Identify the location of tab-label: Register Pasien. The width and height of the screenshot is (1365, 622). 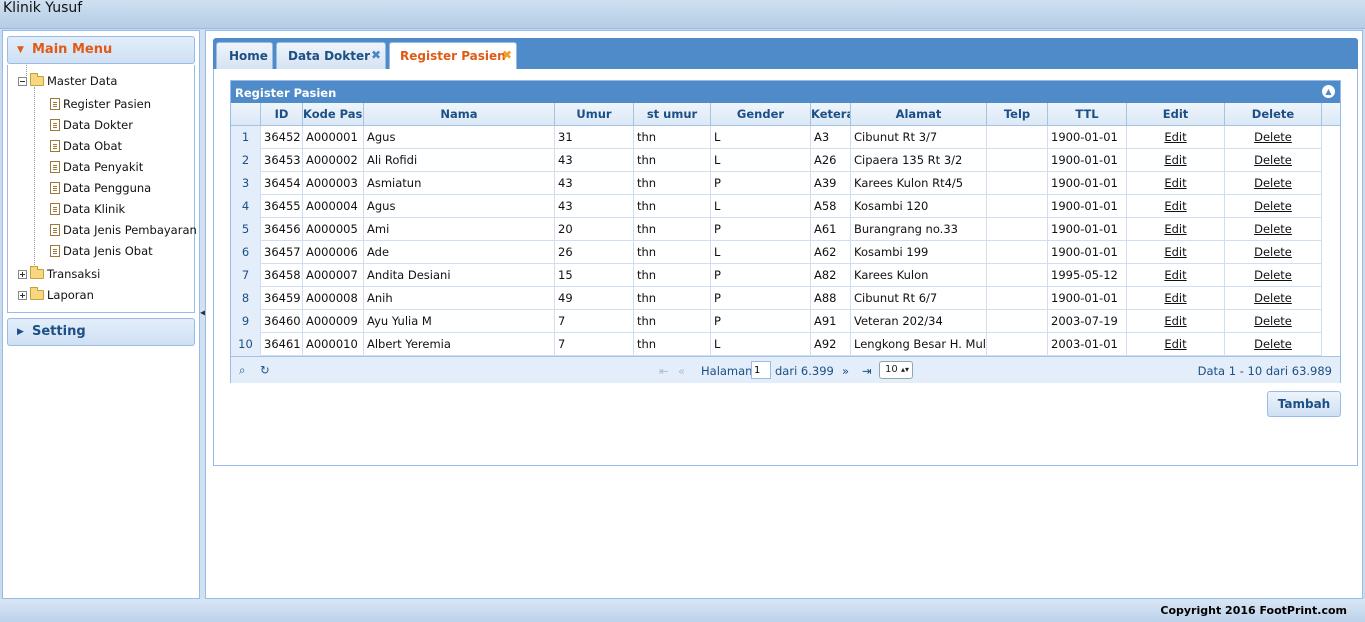
(453, 56).